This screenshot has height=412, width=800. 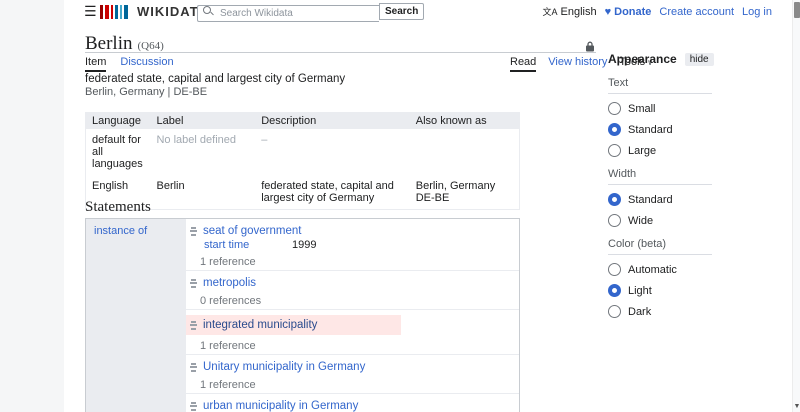 What do you see at coordinates (332, 120) in the screenshot?
I see `col-header-description: Description` at bounding box center [332, 120].